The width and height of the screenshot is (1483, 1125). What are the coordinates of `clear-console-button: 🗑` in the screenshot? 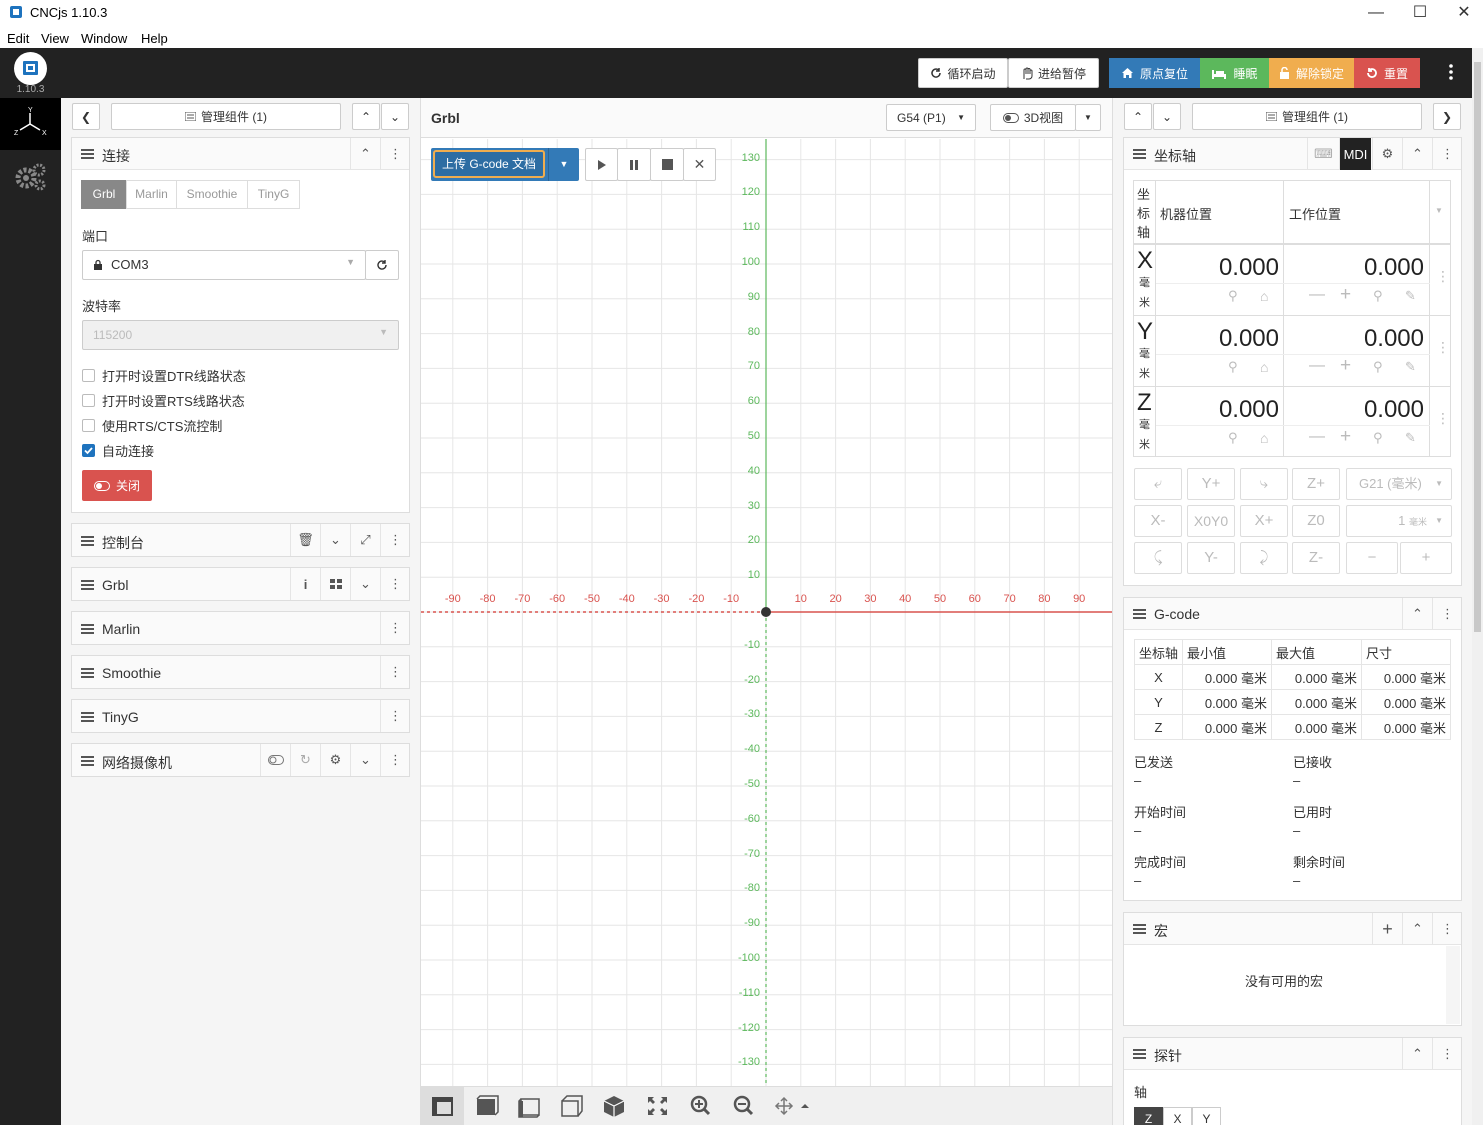 It's located at (305, 540).